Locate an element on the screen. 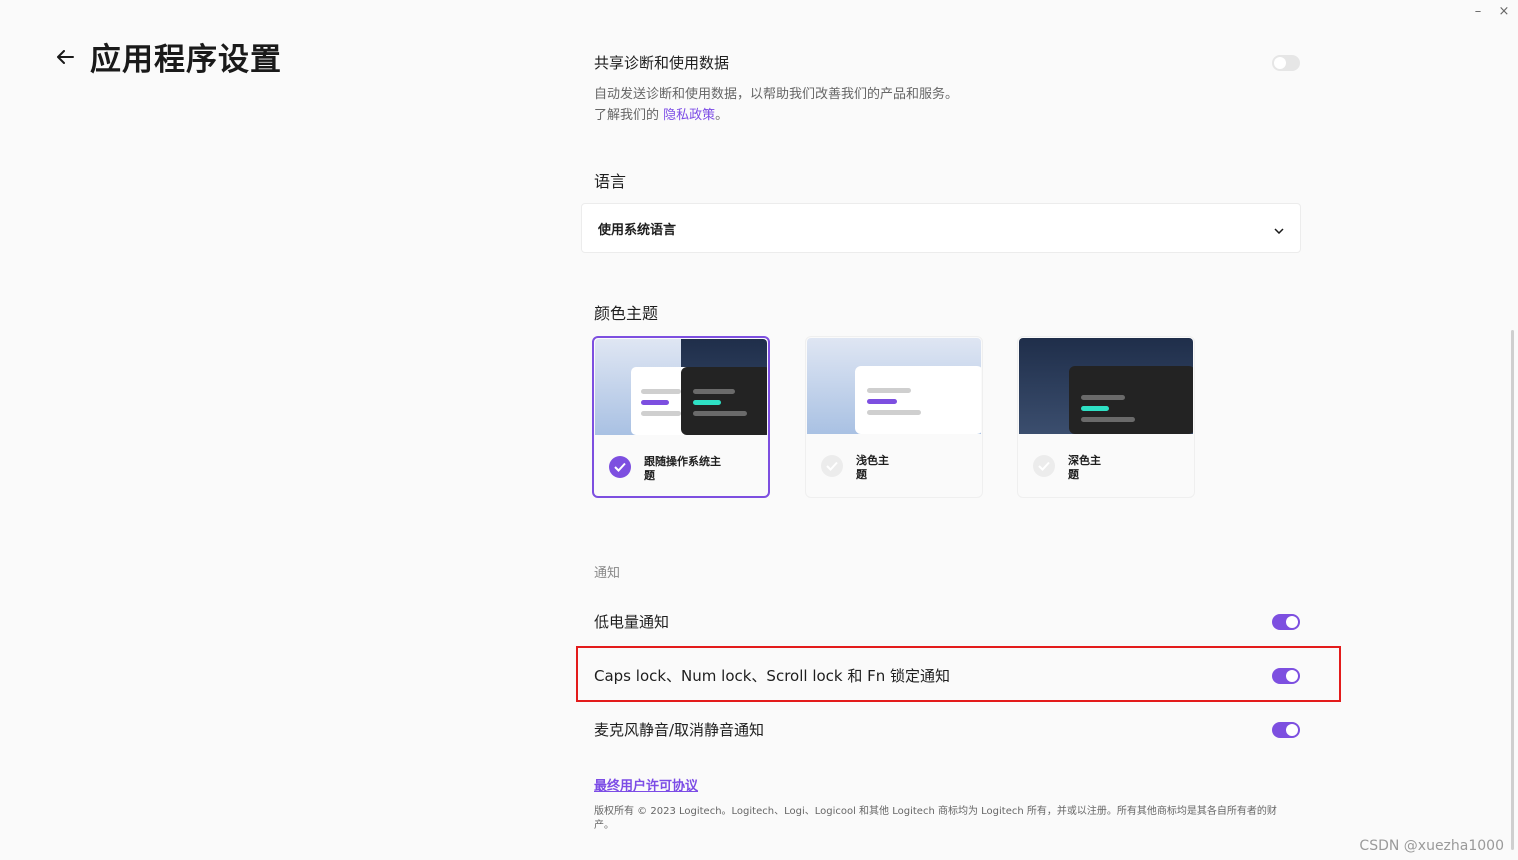 This screenshot has height=860, width=1518. theme-label-light: 浅色主题 is located at coordinates (872, 467).